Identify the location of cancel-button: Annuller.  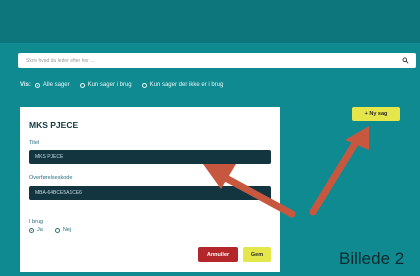
(218, 254).